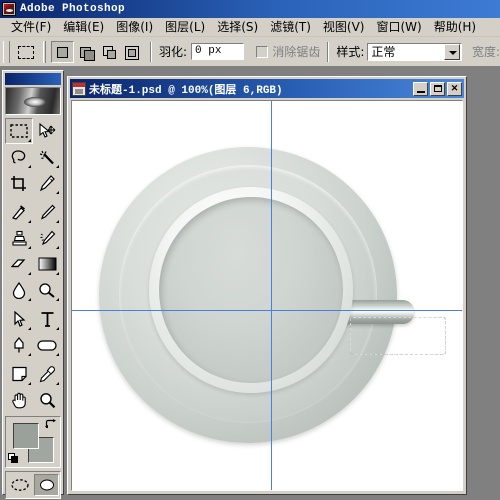 This screenshot has width=500, height=500. Describe the element at coordinates (451, 51) in the screenshot. I see `chevron-down-icon` at that location.